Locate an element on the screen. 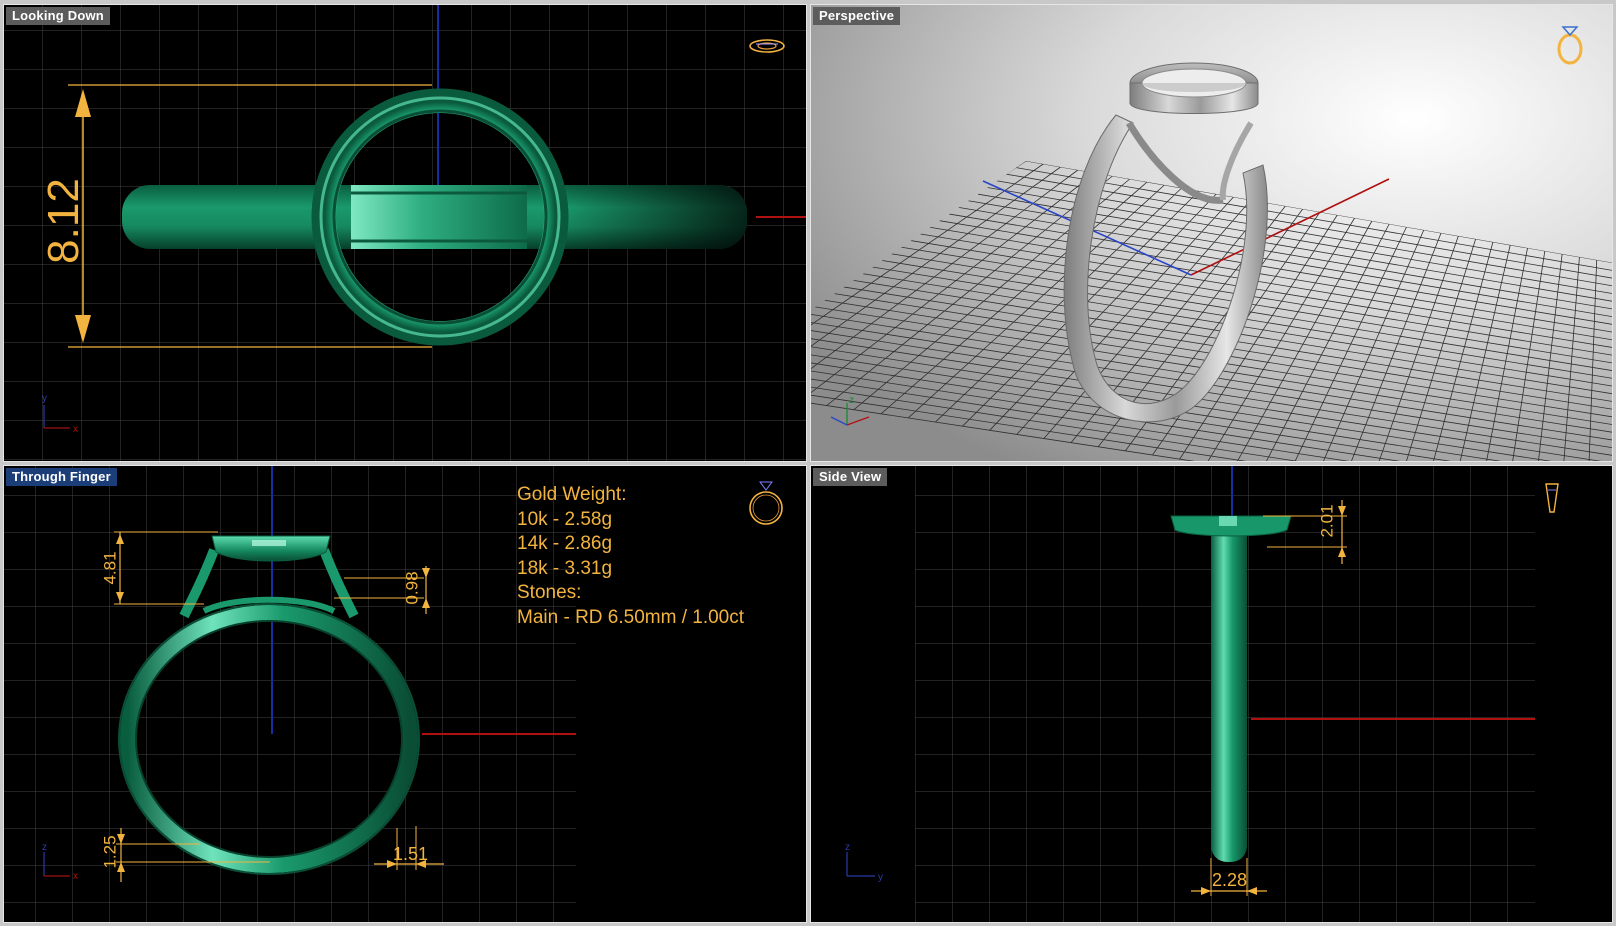 The height and width of the screenshot is (926, 1616). dim-gallery-gap: 0.98 is located at coordinates (412, 588).